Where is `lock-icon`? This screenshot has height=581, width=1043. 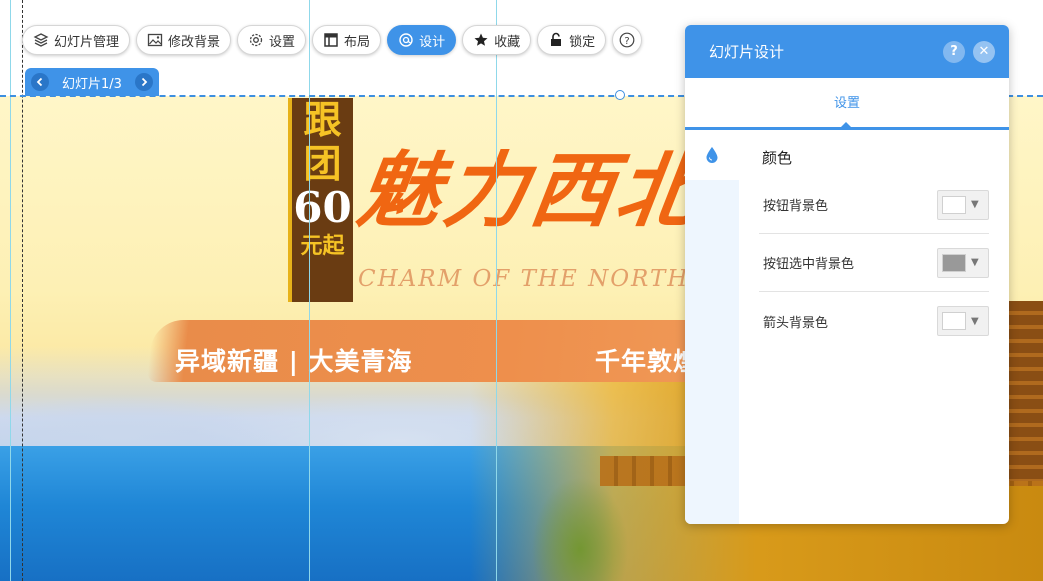
lock-icon is located at coordinates (556, 40).